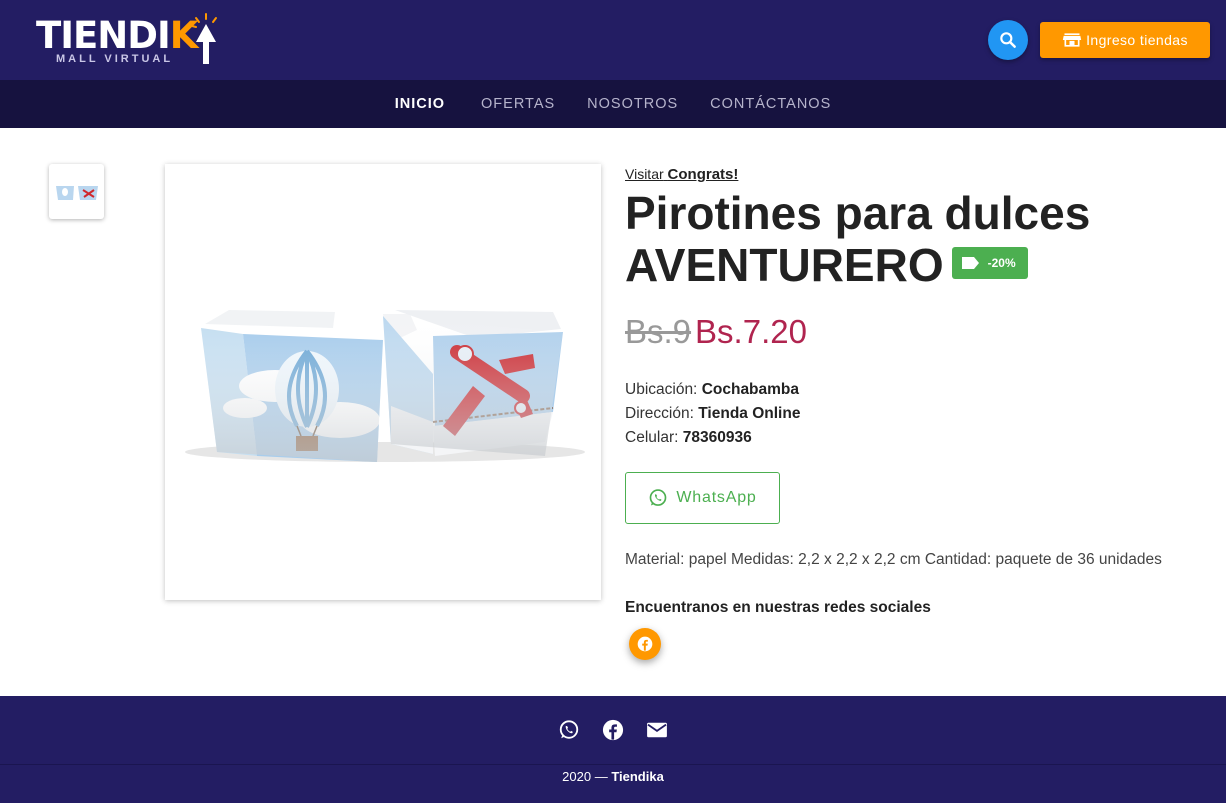 This screenshot has width=1226, height=803. Describe the element at coordinates (858, 213) in the screenshot. I see `product-title-line1: Pirotines para dulces` at that location.